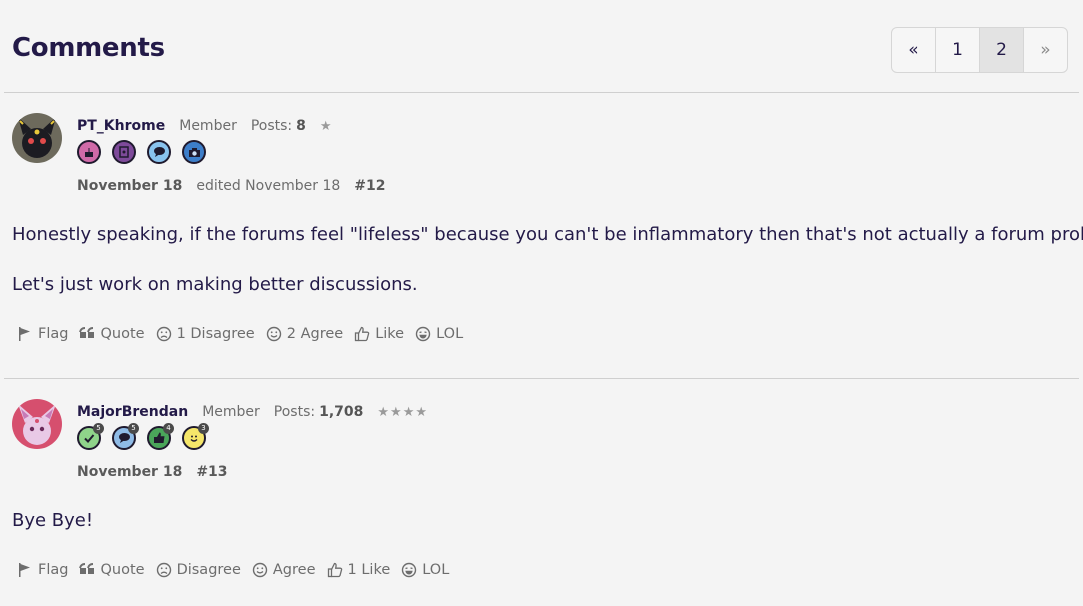 The height and width of the screenshot is (606, 1083). I want to click on post-meta: November 18 #13, so click(152, 472).